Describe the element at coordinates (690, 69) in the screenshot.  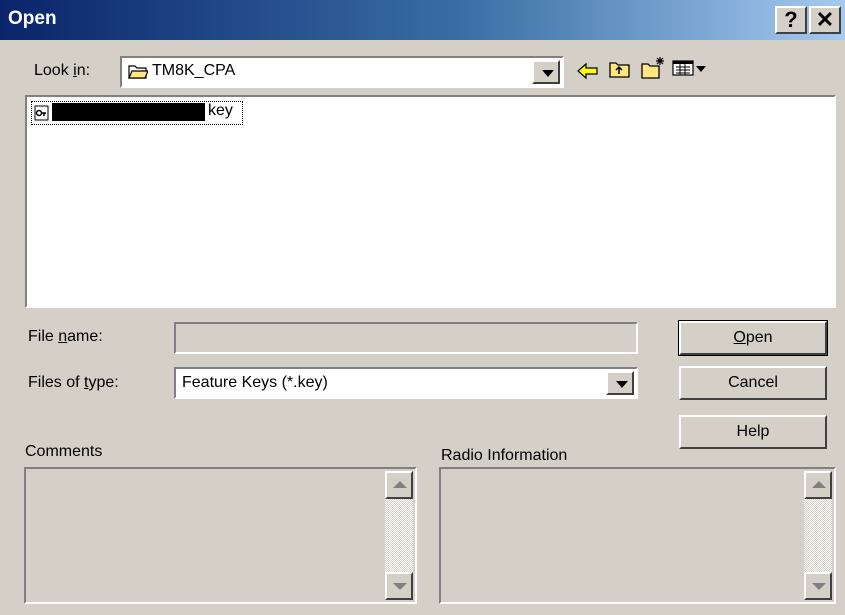
I see `view-menu-icon` at that location.